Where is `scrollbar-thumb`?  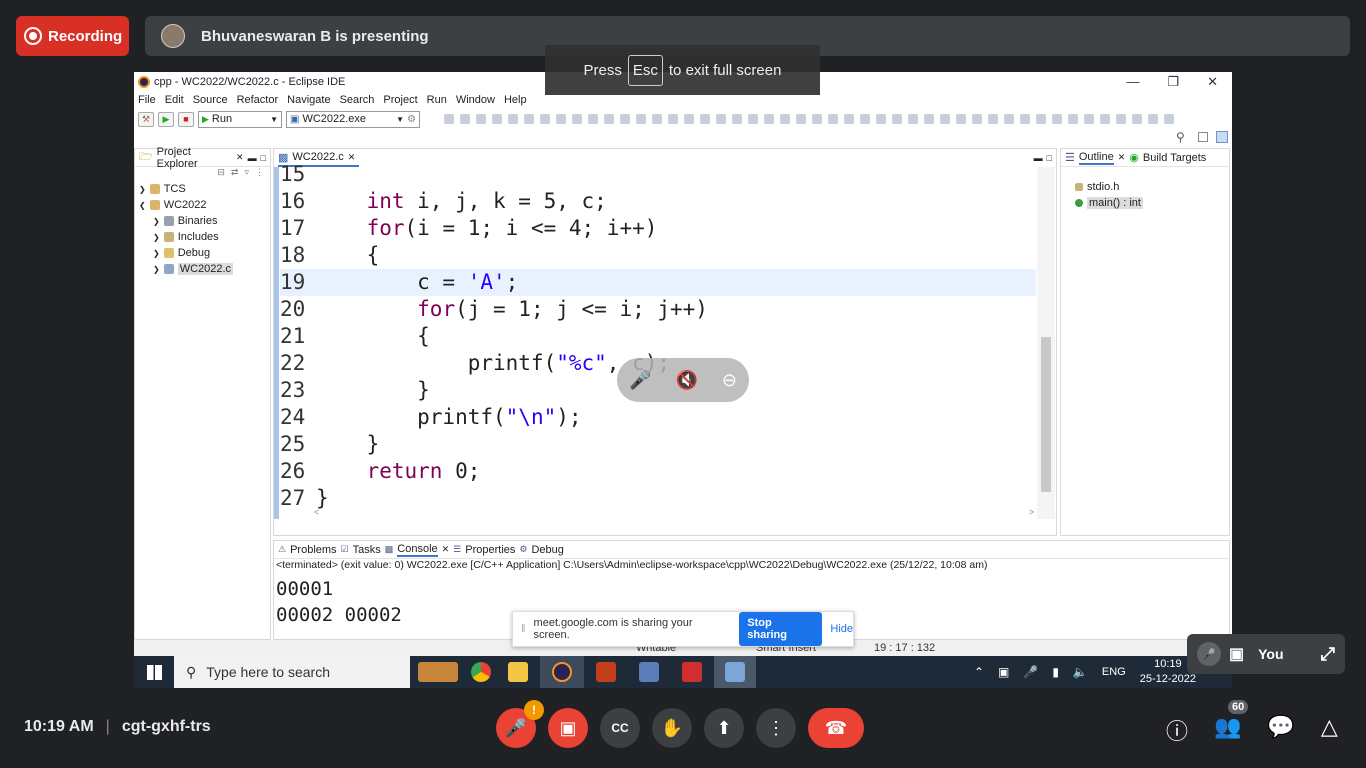 scrollbar-thumb is located at coordinates (1046, 414).